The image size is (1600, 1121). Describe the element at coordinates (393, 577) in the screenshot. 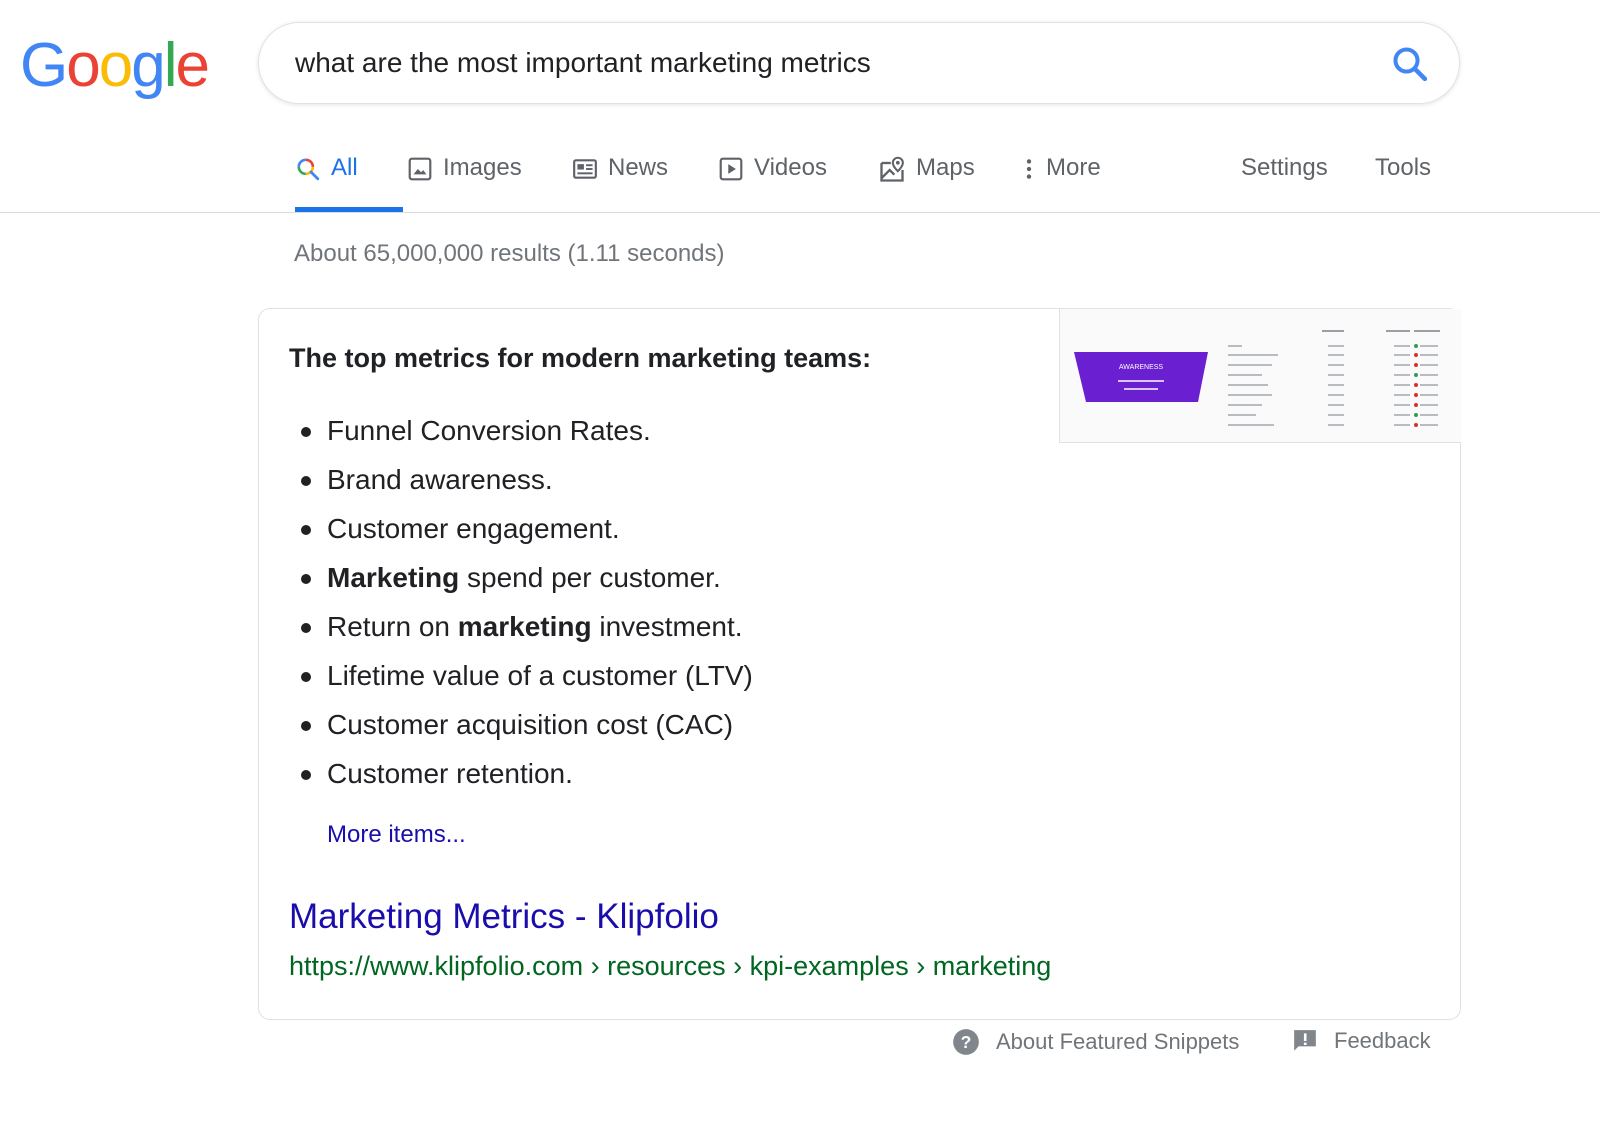

I see `list-item-keyword: Marketing` at that location.